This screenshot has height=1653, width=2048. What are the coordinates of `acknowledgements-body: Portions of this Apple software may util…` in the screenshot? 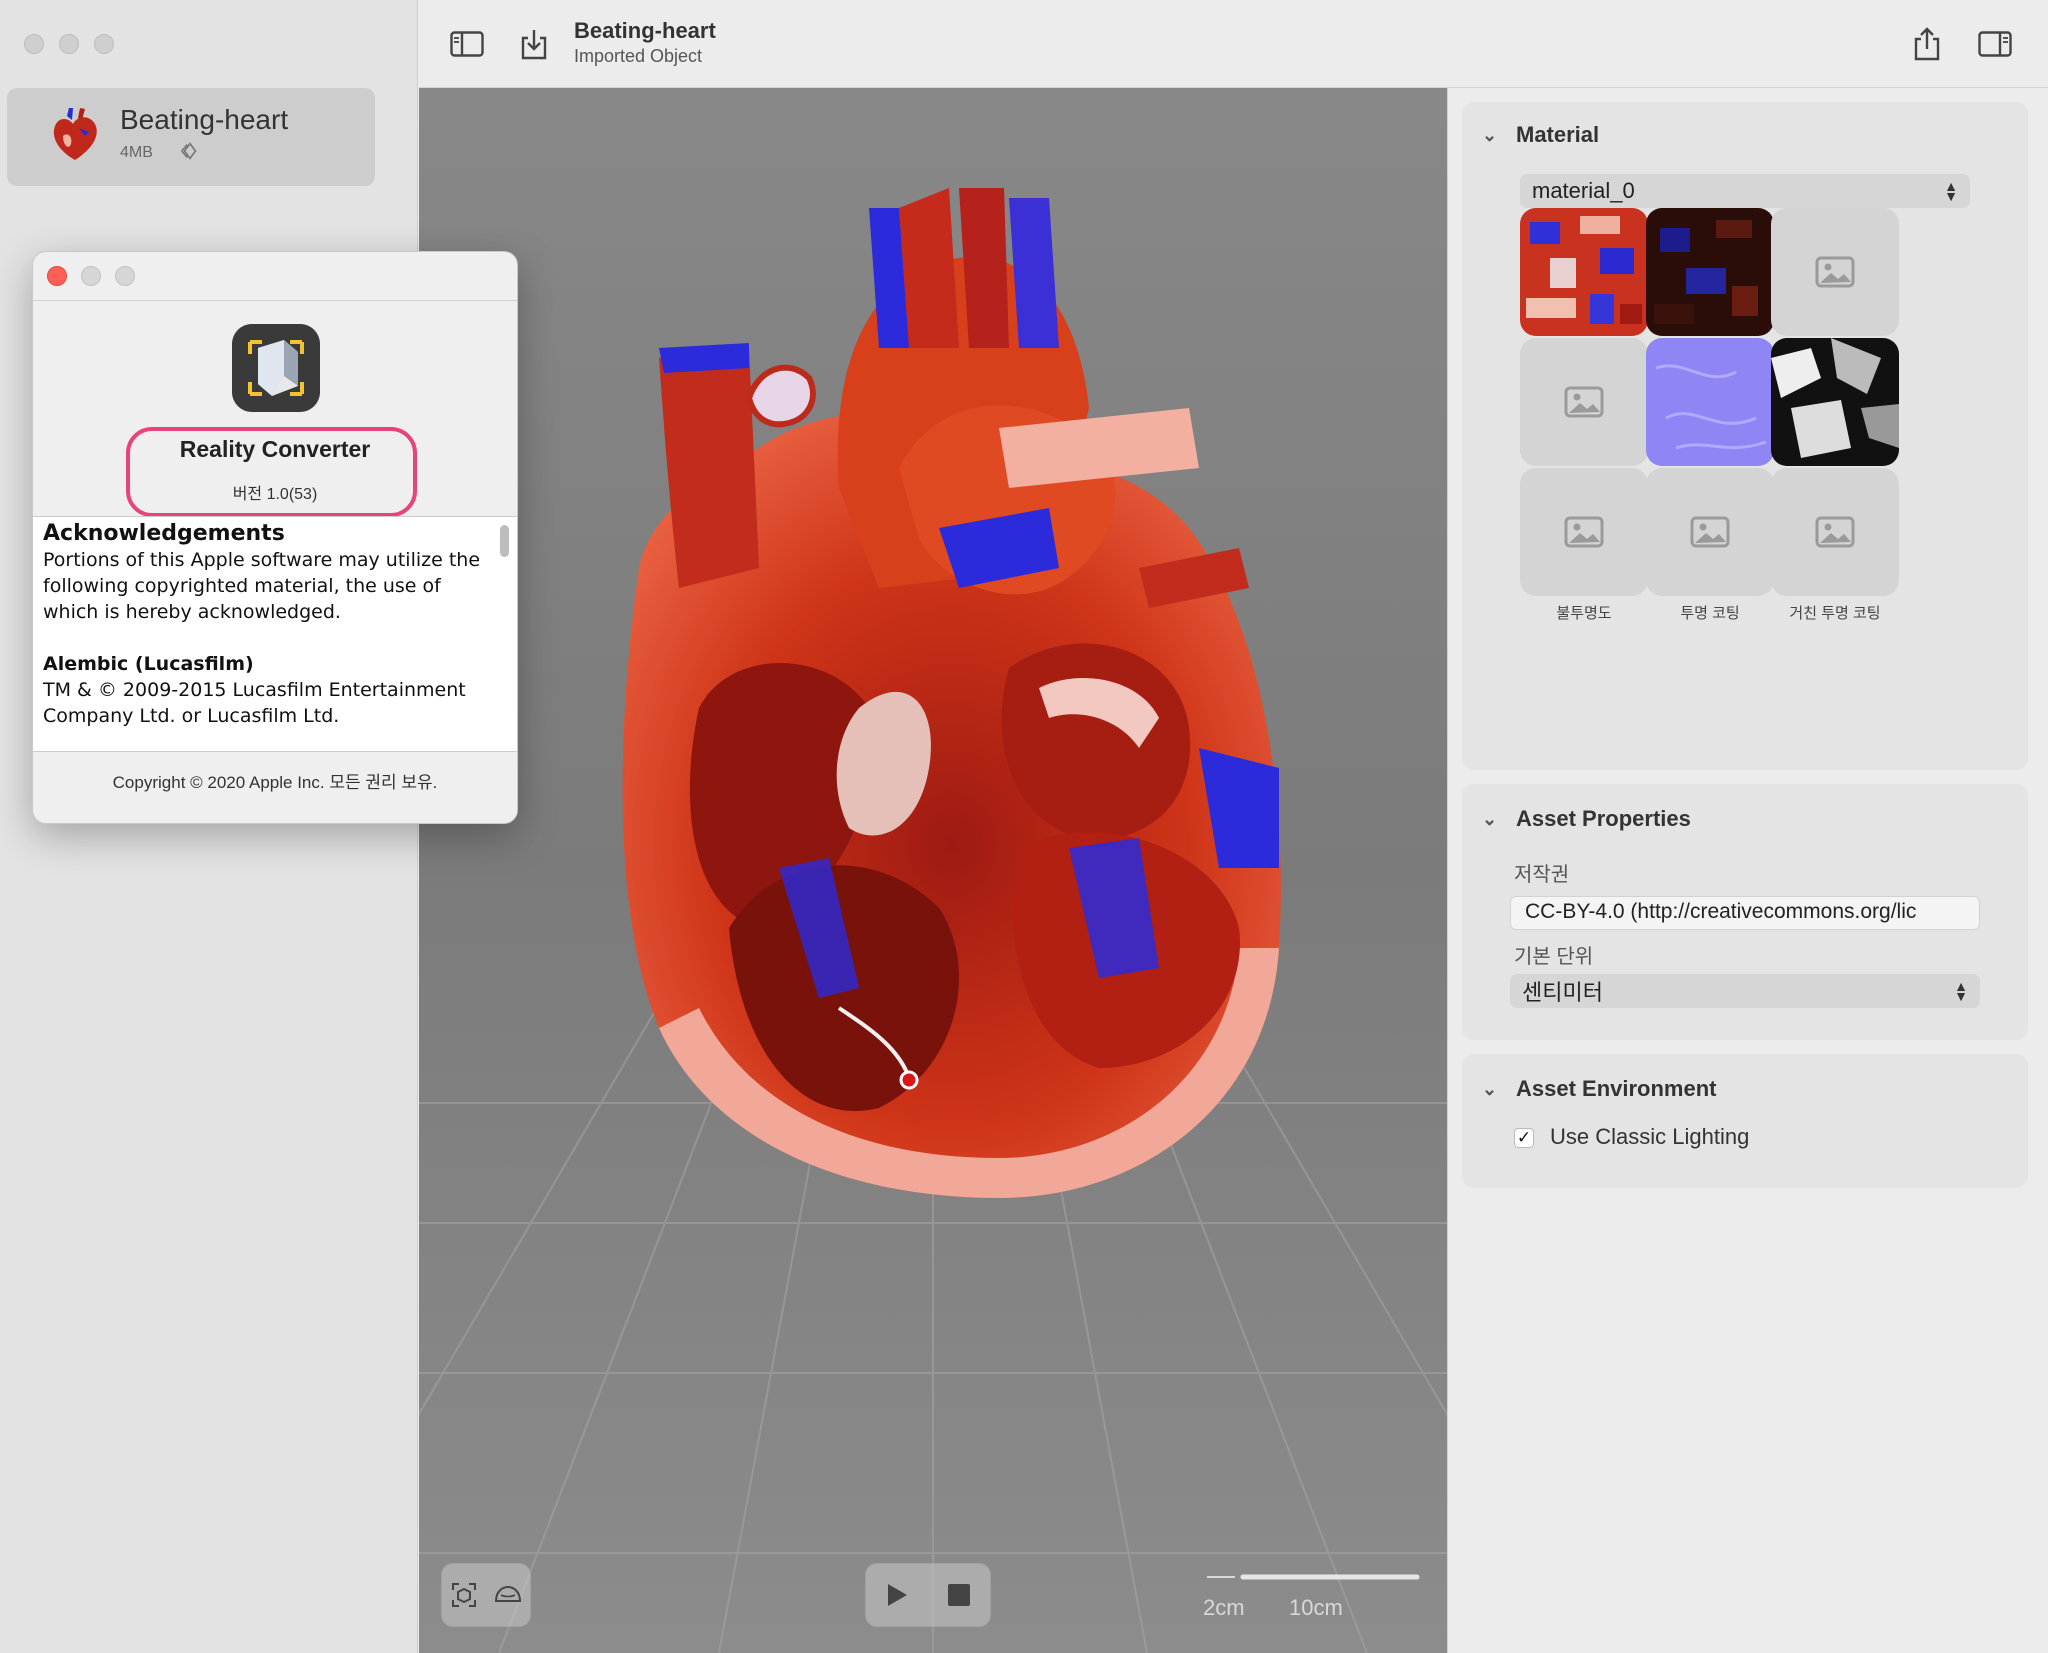 It's located at (262, 586).